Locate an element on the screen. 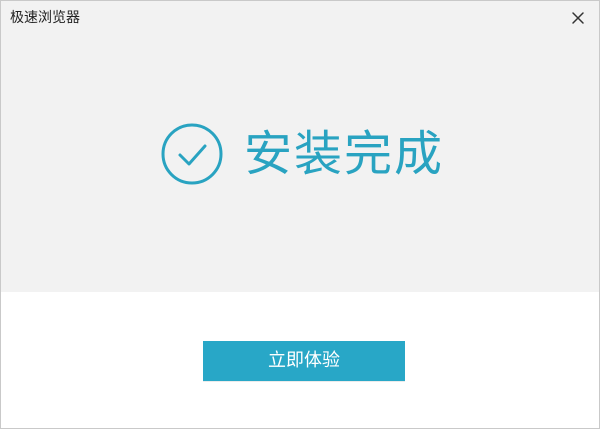 Image resolution: width=600 pixels, height=429 pixels. window-title: 极速浏览器 is located at coordinates (45, 18).